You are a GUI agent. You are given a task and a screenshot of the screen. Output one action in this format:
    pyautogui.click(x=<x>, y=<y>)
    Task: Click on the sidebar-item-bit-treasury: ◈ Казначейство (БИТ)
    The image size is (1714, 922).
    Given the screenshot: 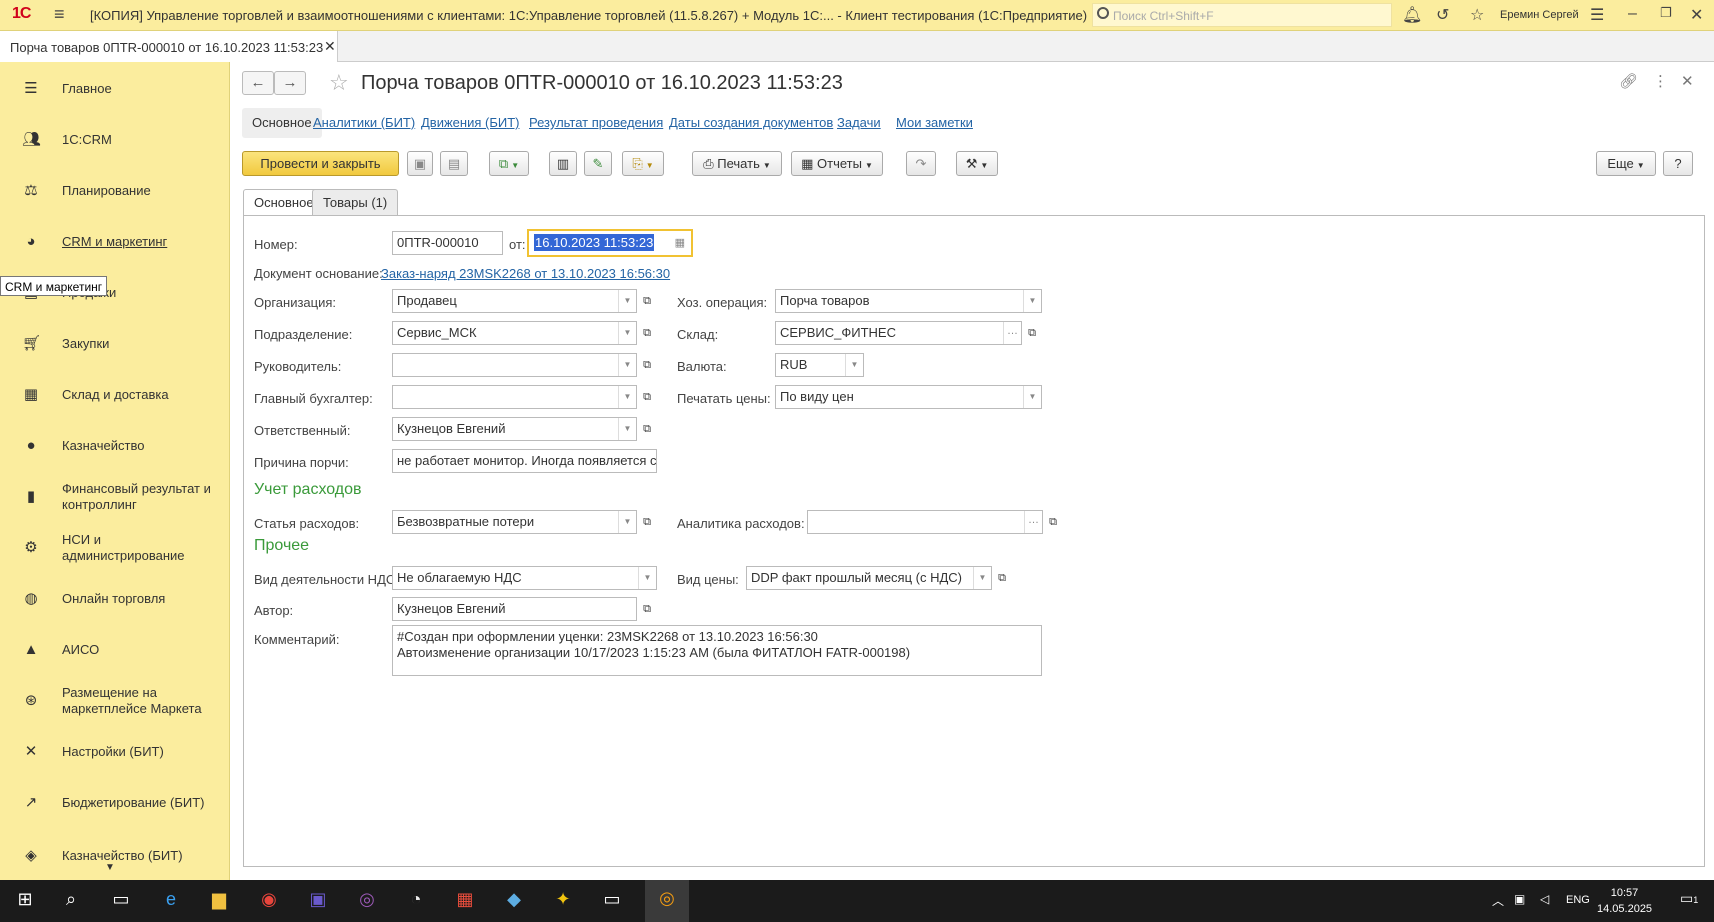 What is the action you would take?
    pyautogui.click(x=115, y=850)
    